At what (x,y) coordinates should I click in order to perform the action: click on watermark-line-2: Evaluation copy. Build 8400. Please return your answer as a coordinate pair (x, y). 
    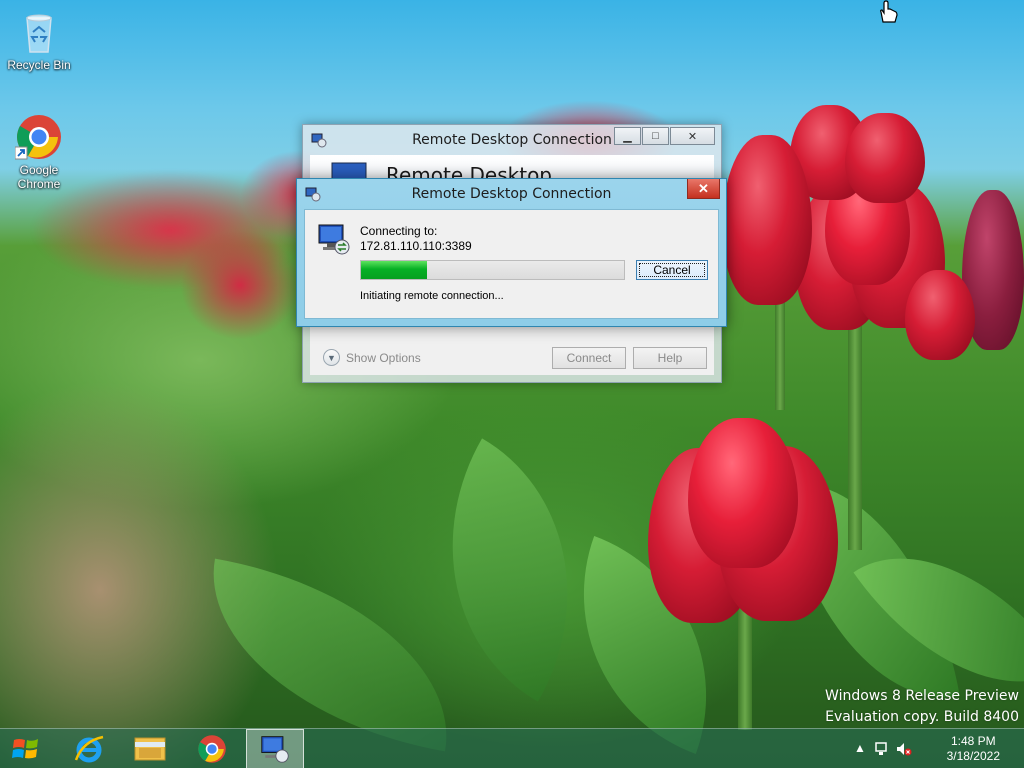
    Looking at the image, I should click on (922, 717).